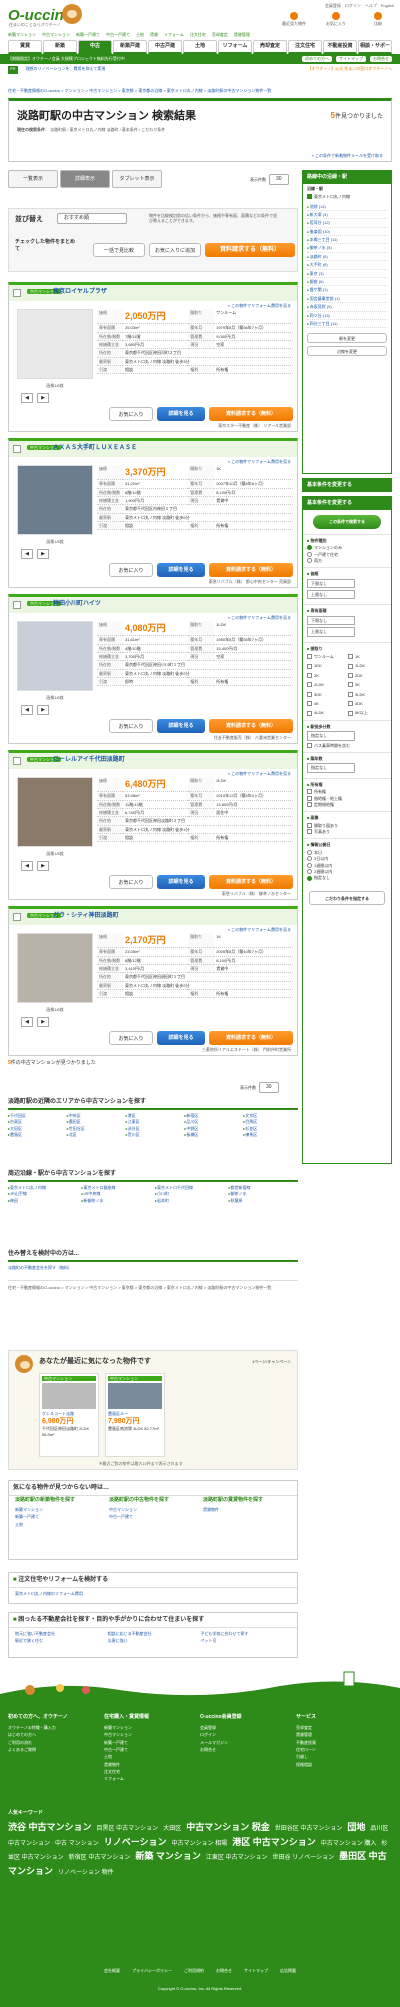  I want to click on gnav-tab: 中古戸建, so click(165, 47).